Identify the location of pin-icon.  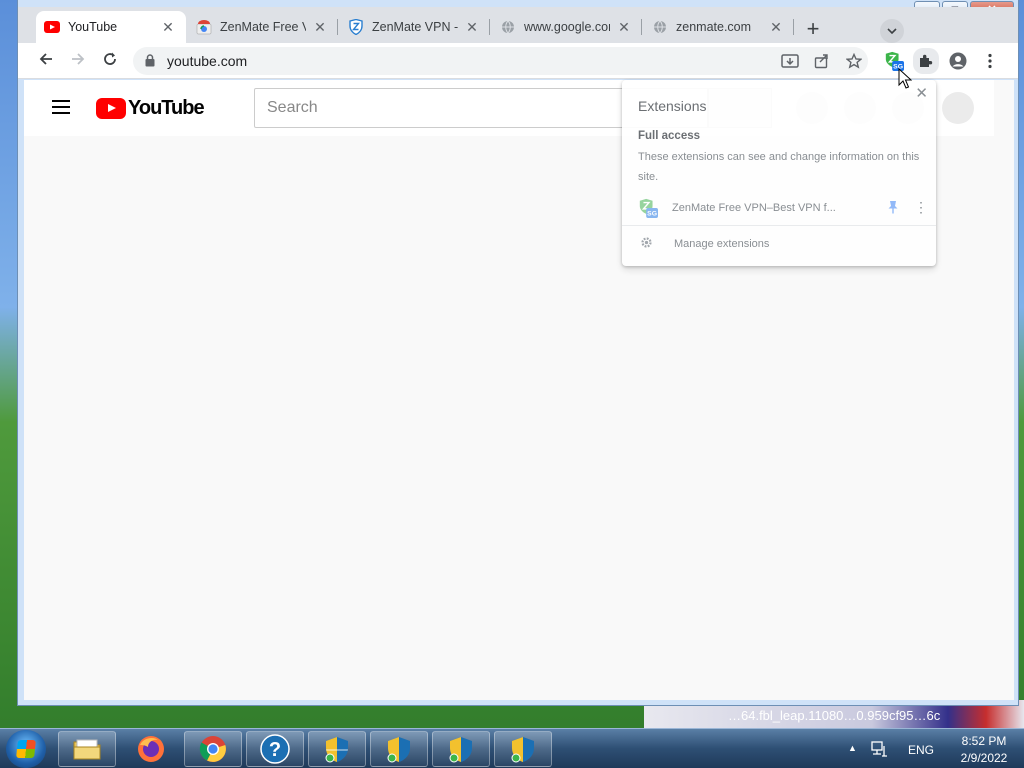
(893, 208).